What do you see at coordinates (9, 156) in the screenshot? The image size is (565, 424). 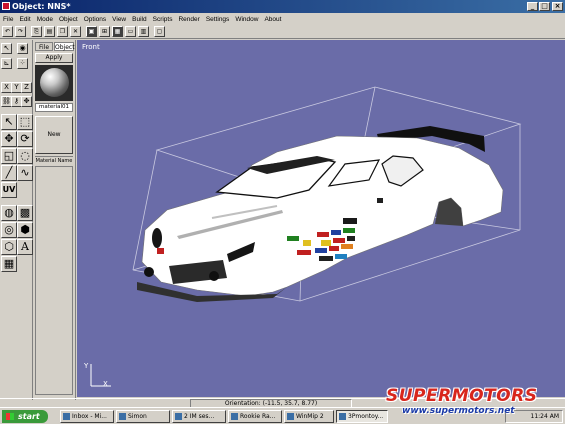 I see `scale-tool-icon: ◱` at bounding box center [9, 156].